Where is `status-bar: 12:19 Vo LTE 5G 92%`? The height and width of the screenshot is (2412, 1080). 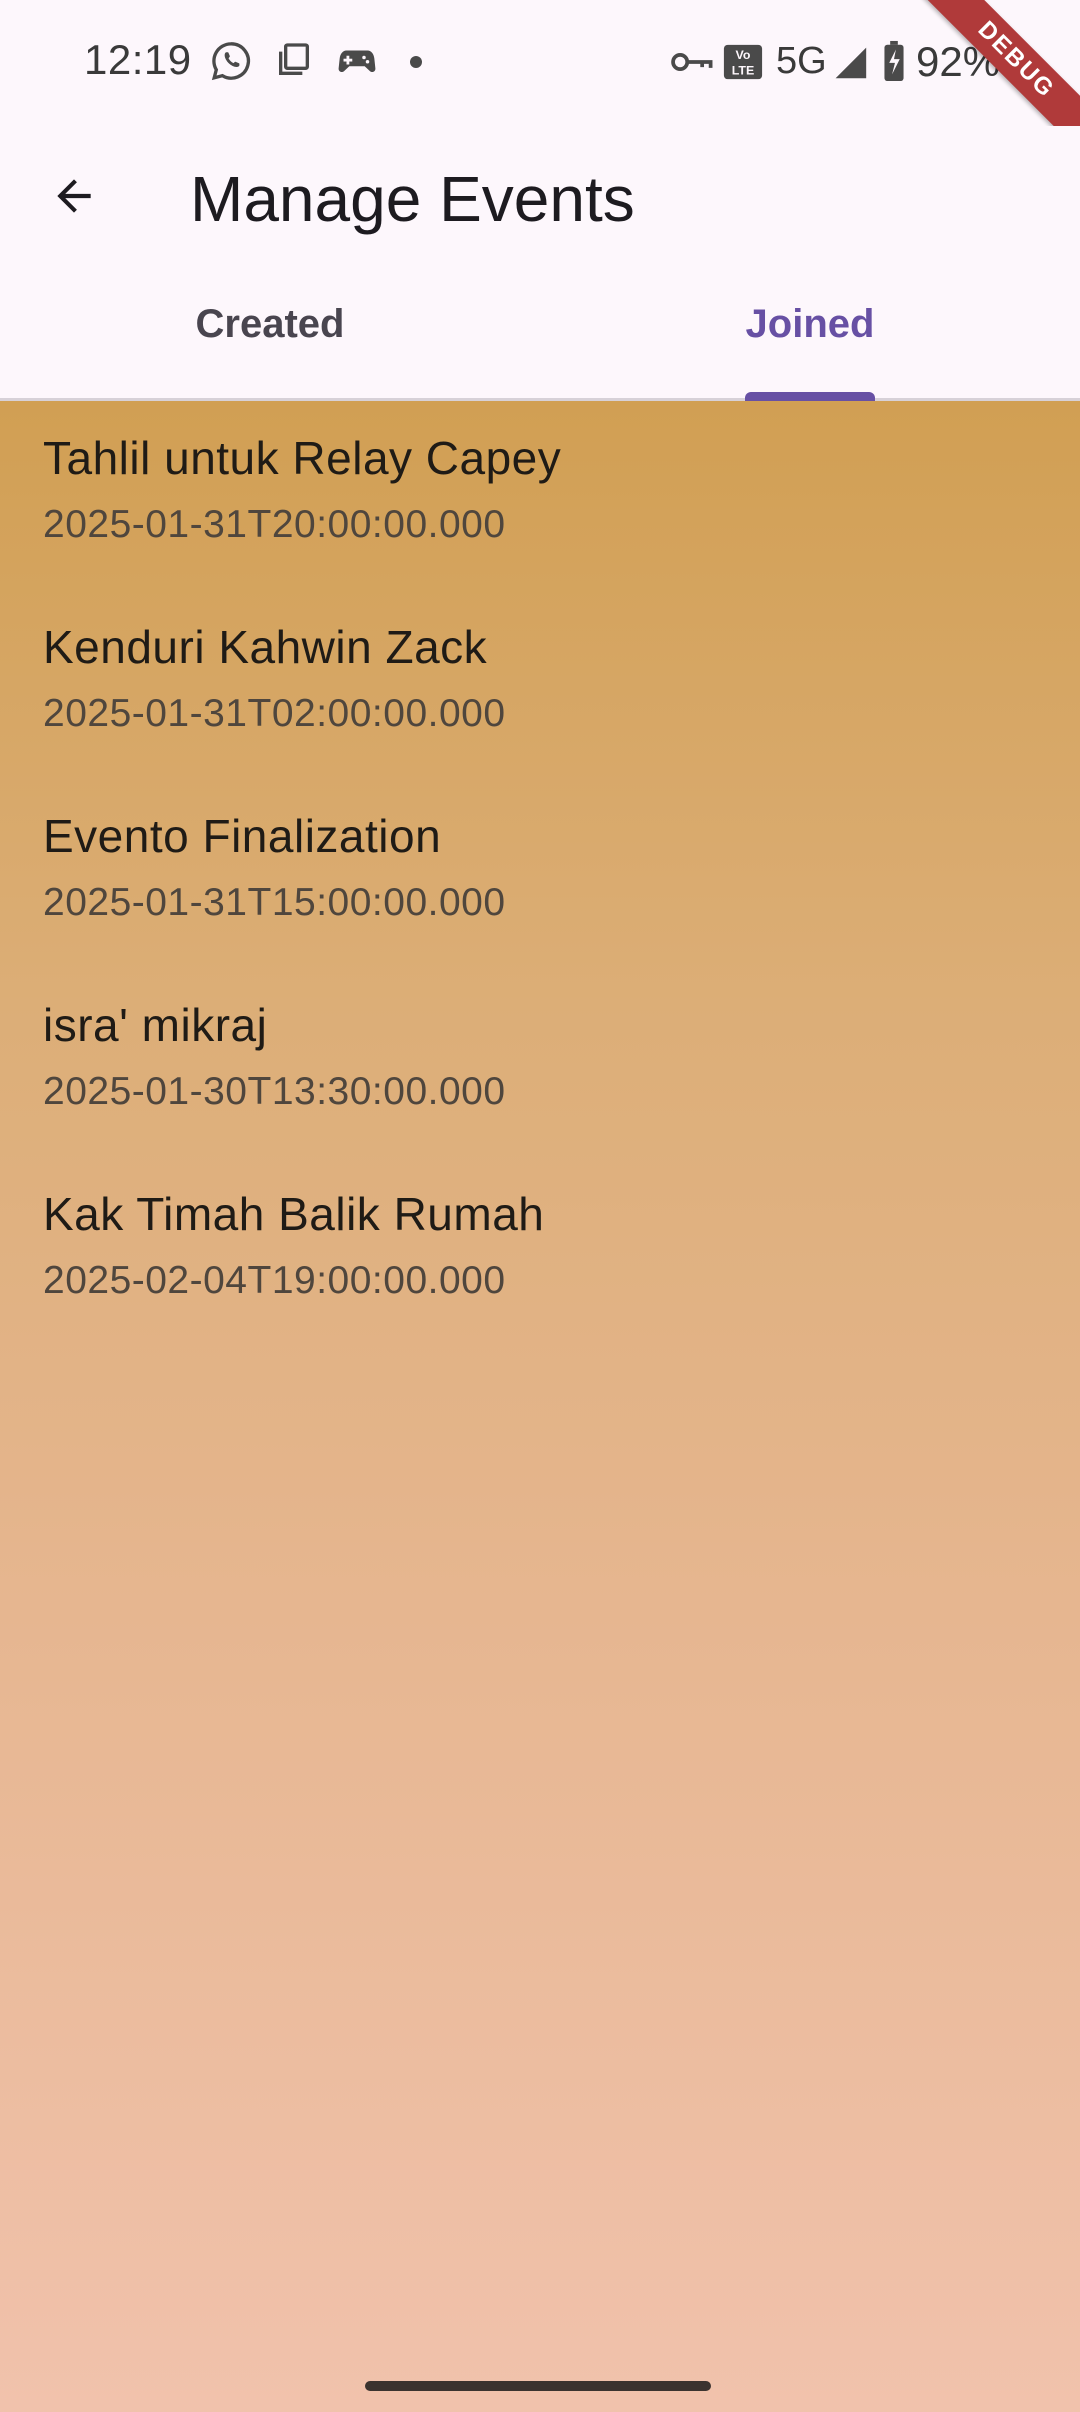
status-bar: 12:19 Vo LTE 5G 92% is located at coordinates (540, 63).